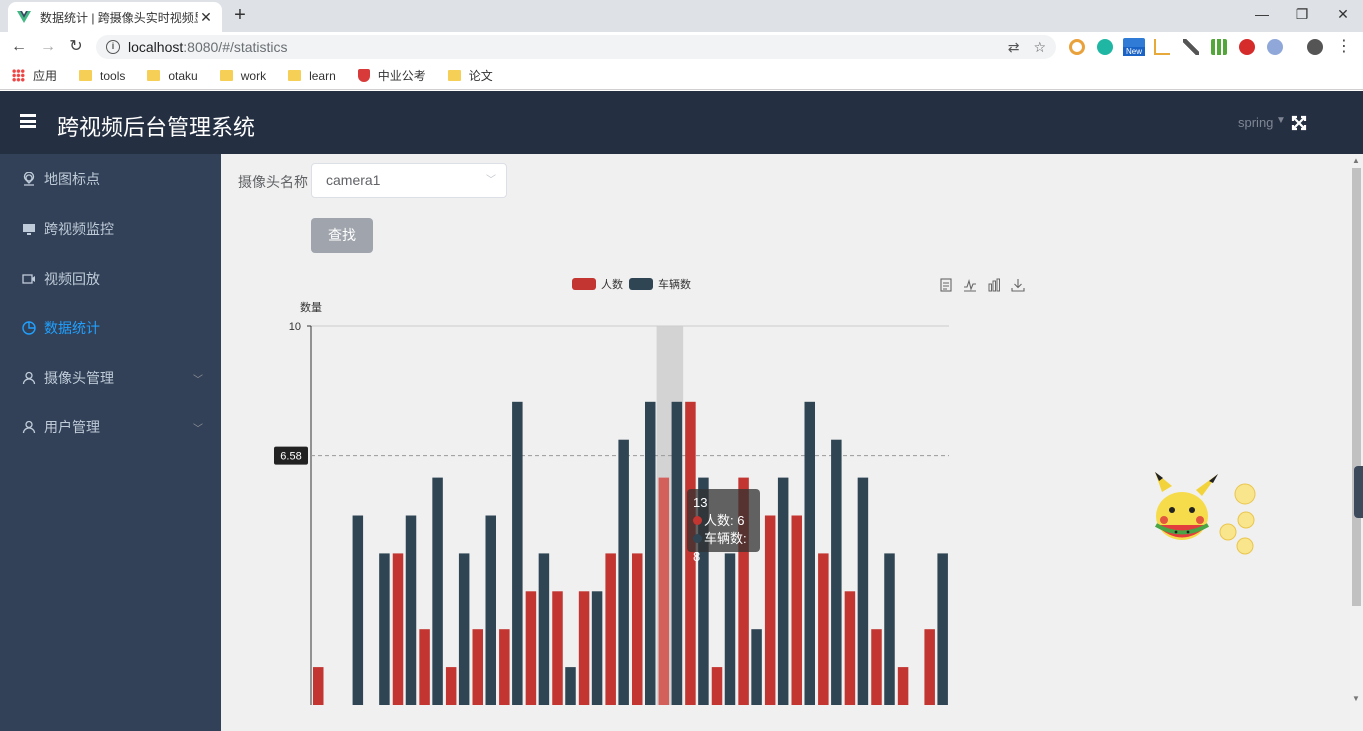 This screenshot has width=1363, height=731. What do you see at coordinates (29, 179) in the screenshot?
I see `map-pin-icon` at bounding box center [29, 179].